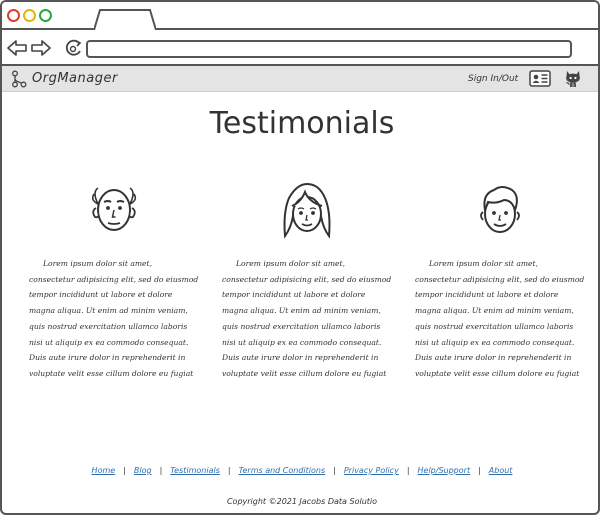 This screenshot has width=600, height=515. What do you see at coordinates (195, 470) in the screenshot?
I see `footer-link-testimonials: Testimonials` at bounding box center [195, 470].